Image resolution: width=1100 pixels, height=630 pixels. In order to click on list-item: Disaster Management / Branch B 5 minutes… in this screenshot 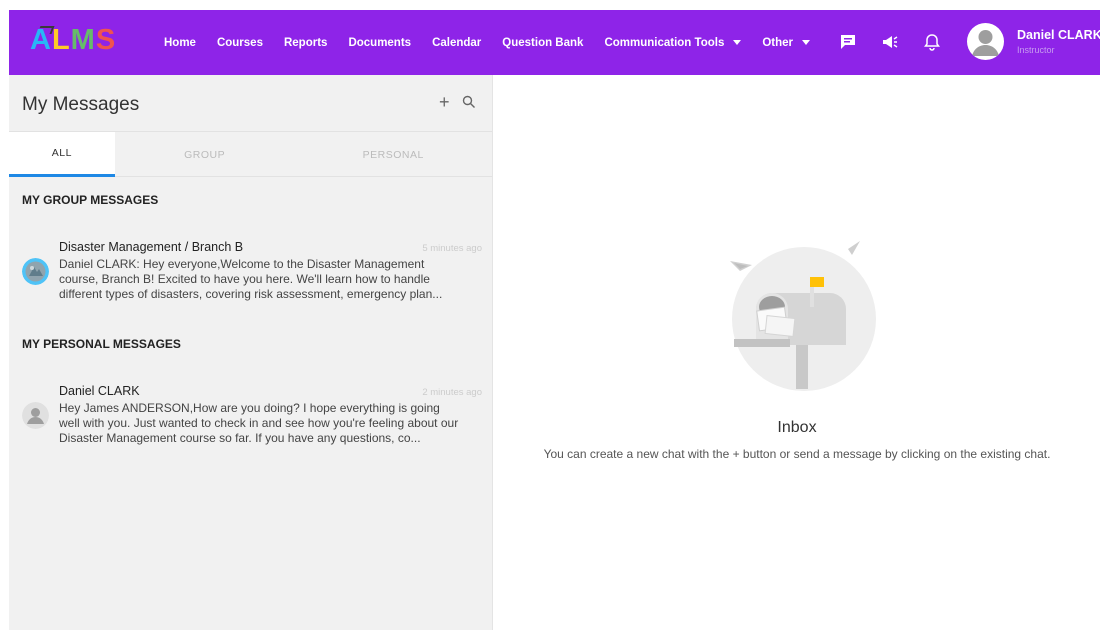, I will do `click(252, 271)`.